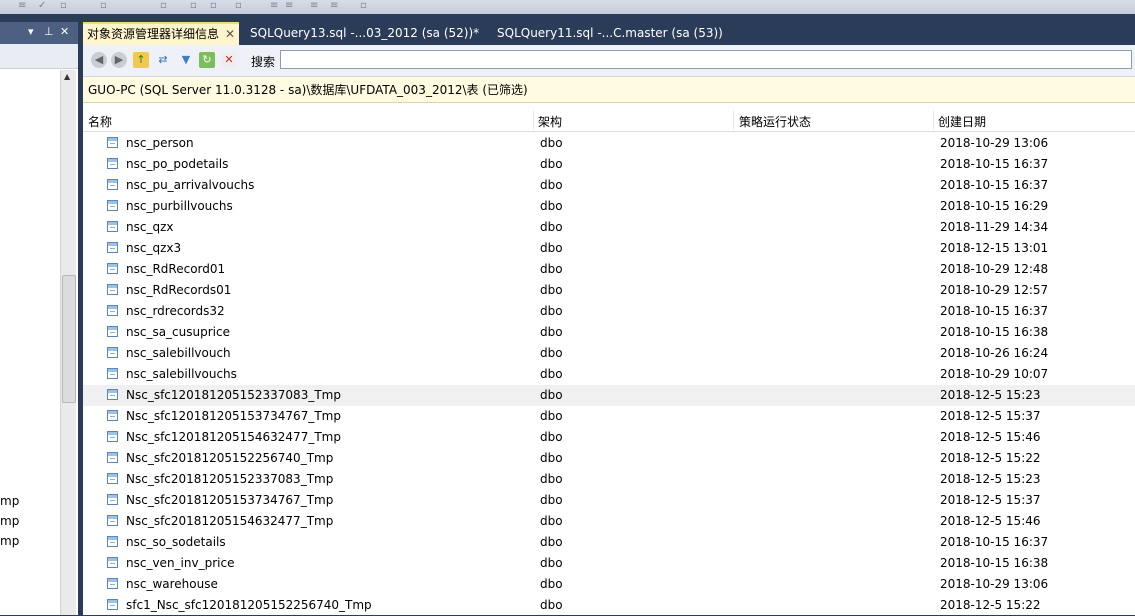 This screenshot has height=616, width=1135. What do you see at coordinates (180, 563) in the screenshot?
I see `table-name-cell: nsc_ven_inv_price` at bounding box center [180, 563].